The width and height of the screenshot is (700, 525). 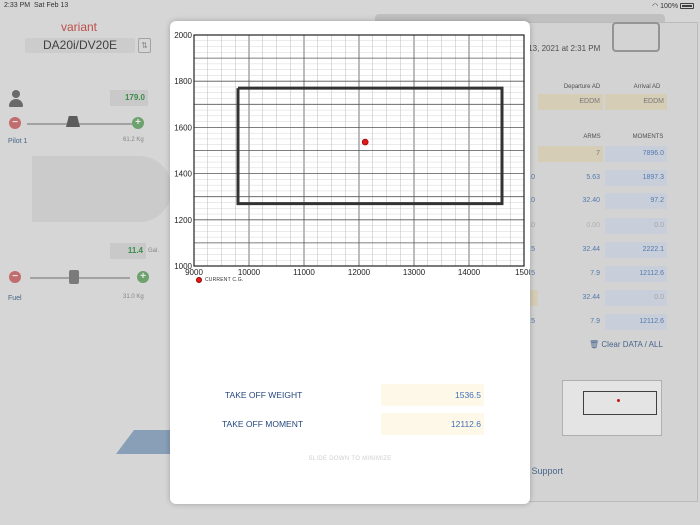 I want to click on y-tick-label: 1800, so click(x=183, y=81).